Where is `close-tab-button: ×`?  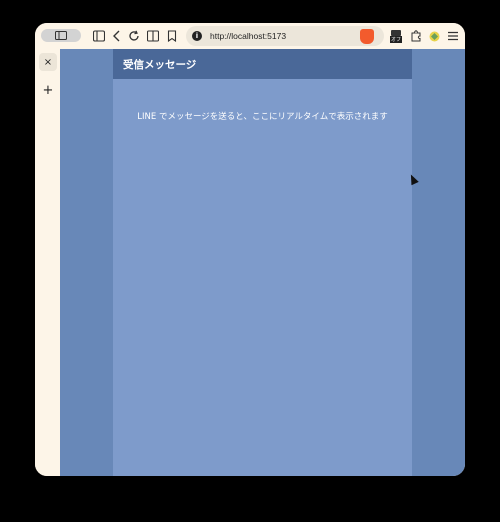 close-tab-button: × is located at coordinates (48, 62).